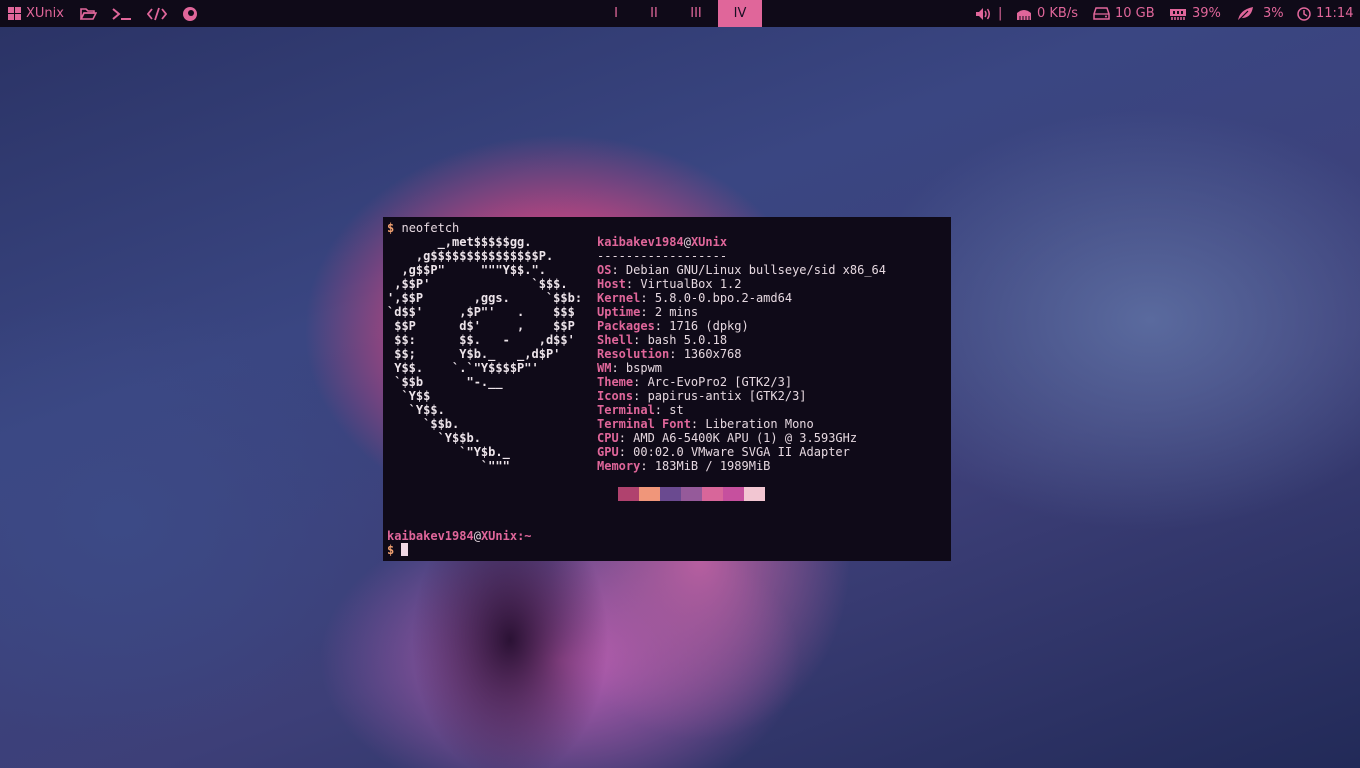  What do you see at coordinates (630, 368) in the screenshot?
I see `info-row: WM: bspwm` at bounding box center [630, 368].